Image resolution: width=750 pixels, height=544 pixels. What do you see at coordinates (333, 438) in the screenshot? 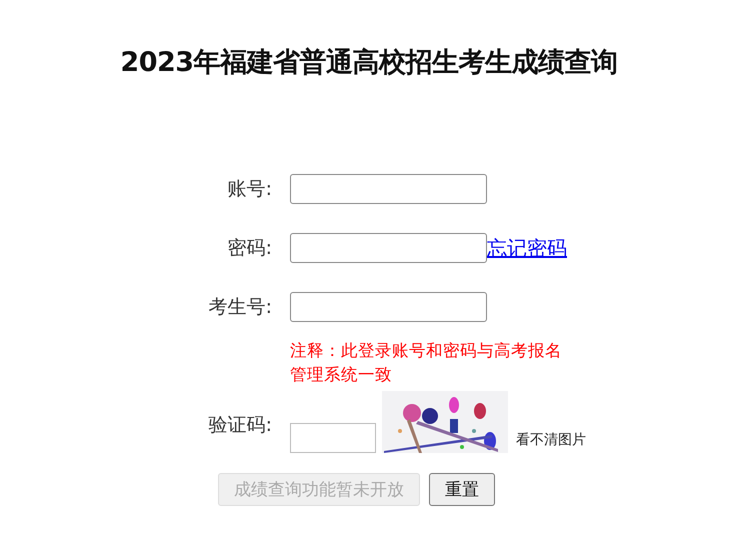
I see `captcha-input-field` at bounding box center [333, 438].